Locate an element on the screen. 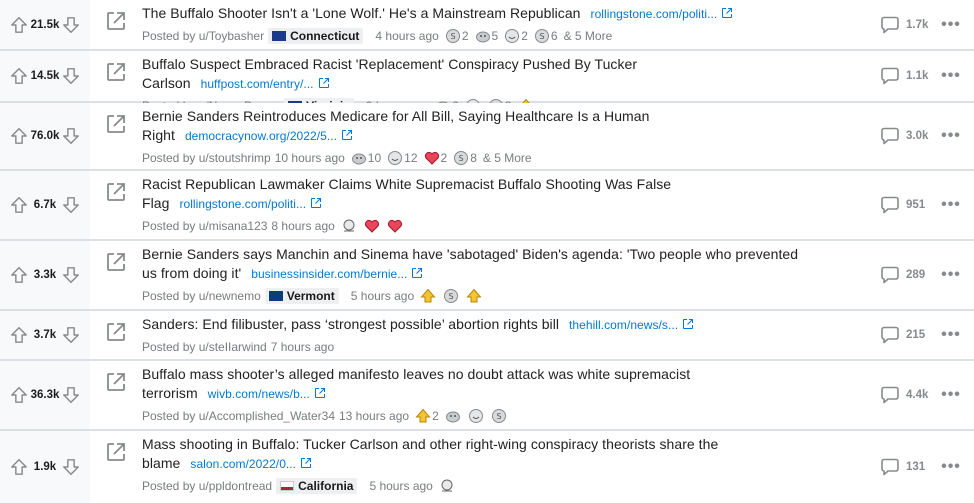 The image size is (974, 503). post-time: 7 hours ago is located at coordinates (302, 347).